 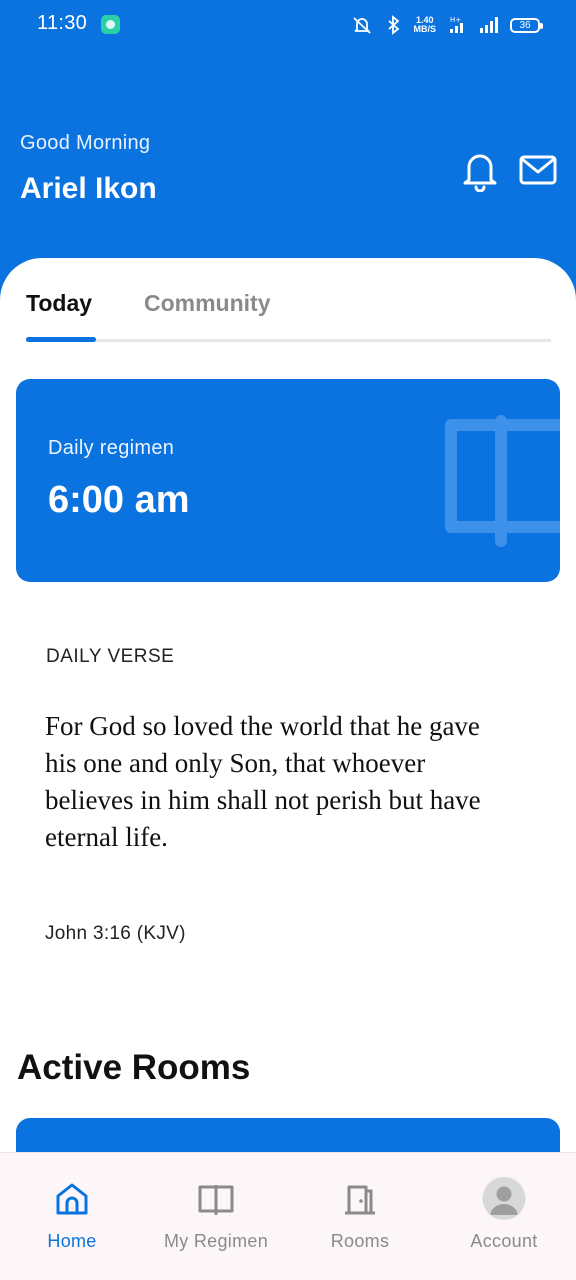 I want to click on nav-home-label: Home, so click(x=72, y=1241).